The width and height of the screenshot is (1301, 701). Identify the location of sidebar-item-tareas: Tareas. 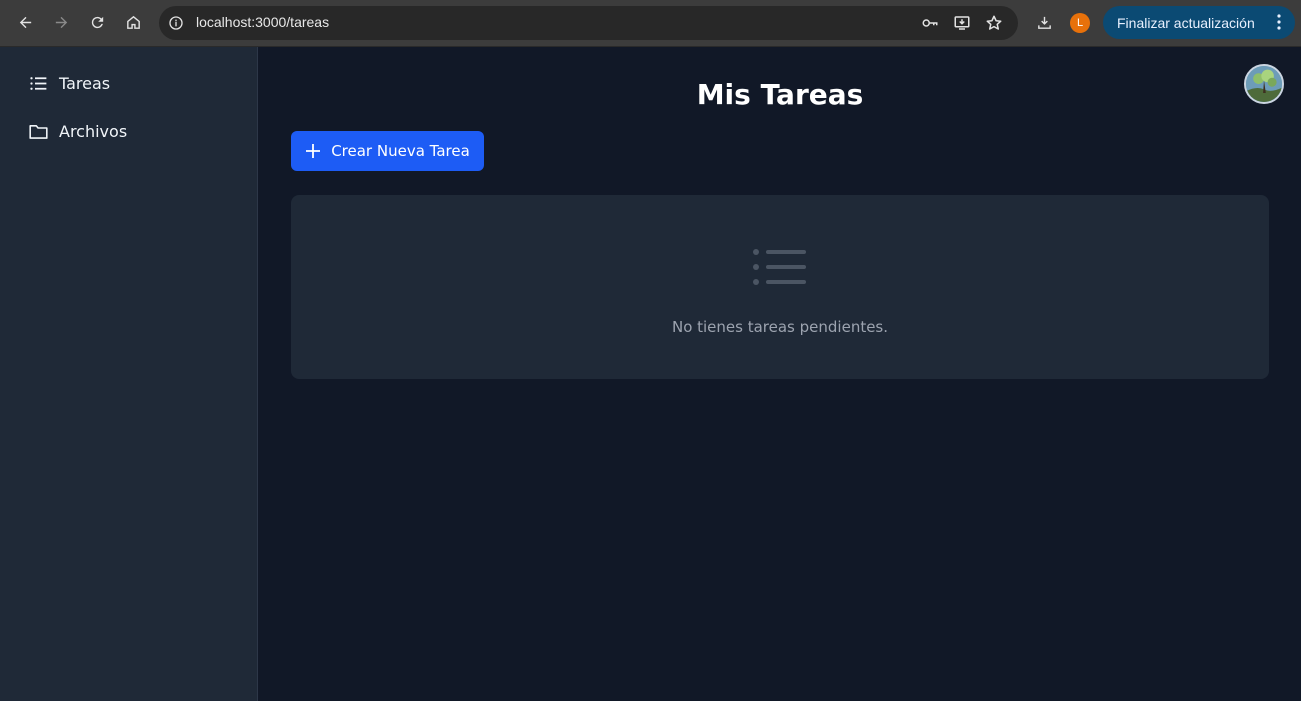
(69, 83).